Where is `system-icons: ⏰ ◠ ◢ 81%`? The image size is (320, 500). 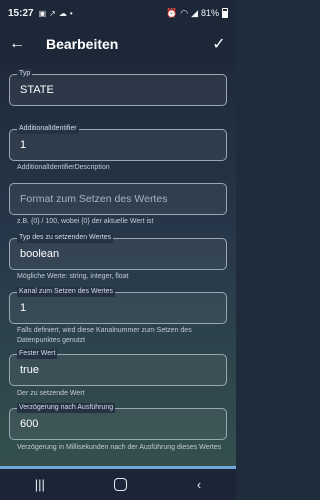 system-icons: ⏰ ◠ ◢ 81% is located at coordinates (197, 13).